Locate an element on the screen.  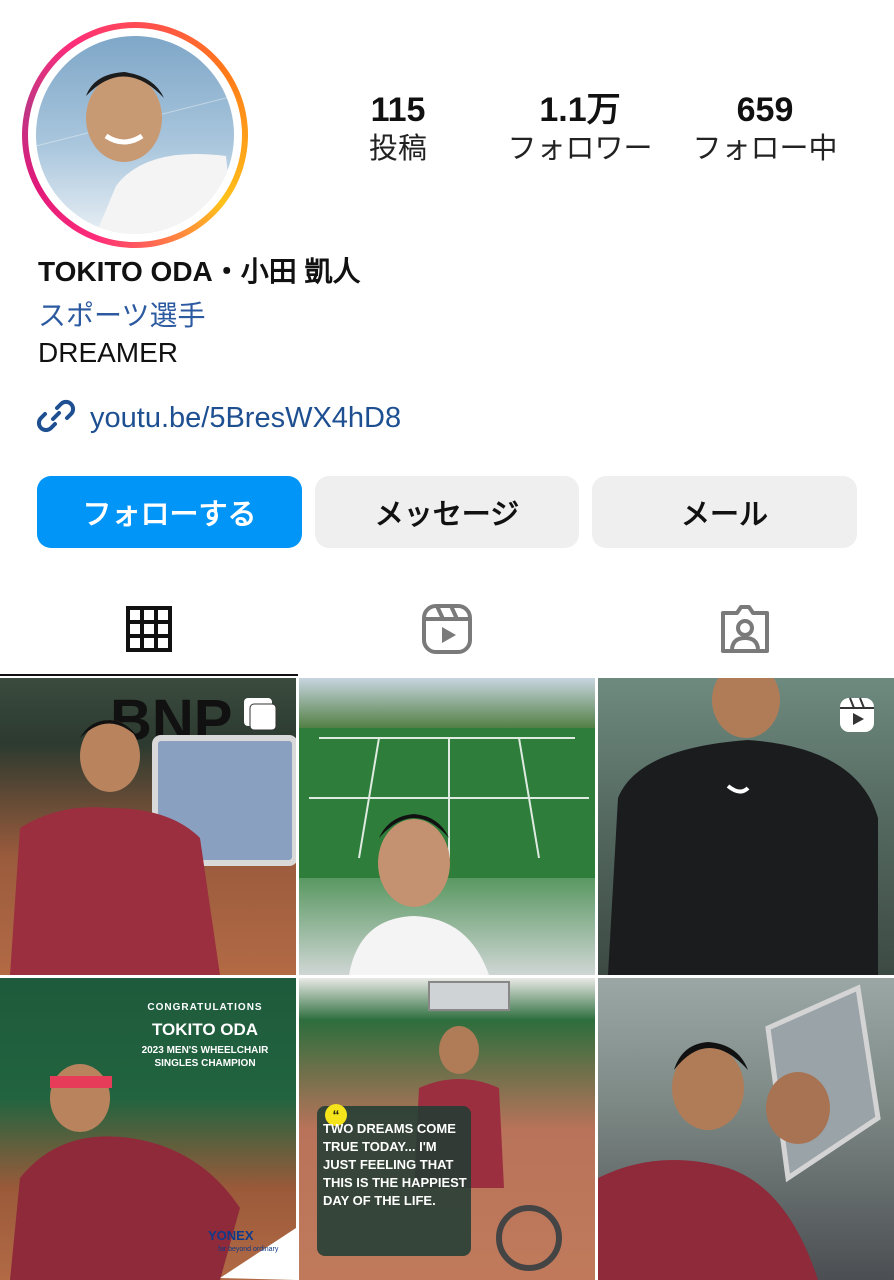
tab-posts is located at coordinates (149, 631).